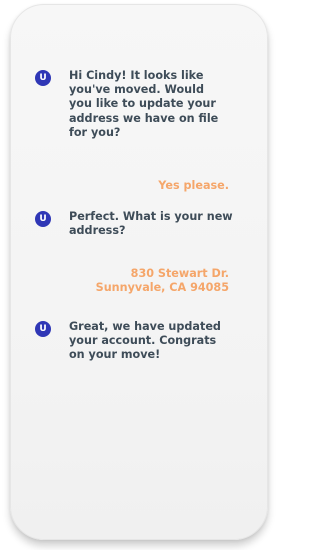 The image size is (320, 550). What do you see at coordinates (193, 185) in the screenshot?
I see `user-reply-1: Yes please.` at bounding box center [193, 185].